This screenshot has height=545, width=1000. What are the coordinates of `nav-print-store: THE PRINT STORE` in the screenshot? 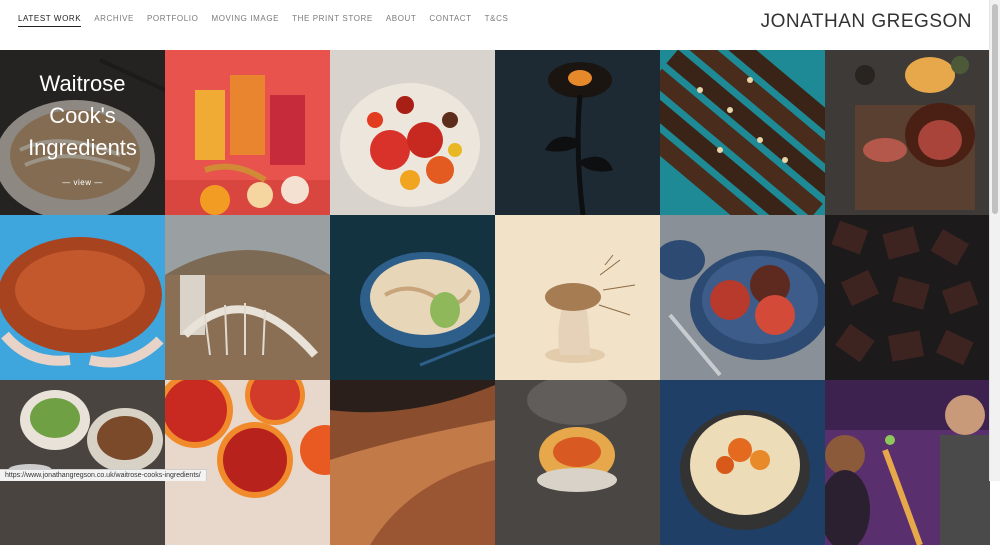 It's located at (332, 20).